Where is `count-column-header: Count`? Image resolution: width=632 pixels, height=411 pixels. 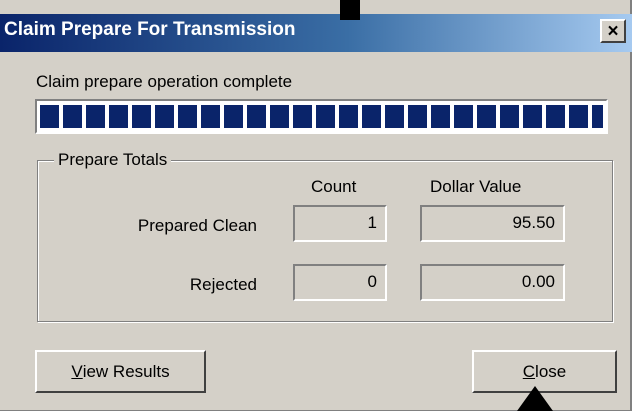 count-column-header: Count is located at coordinates (334, 186).